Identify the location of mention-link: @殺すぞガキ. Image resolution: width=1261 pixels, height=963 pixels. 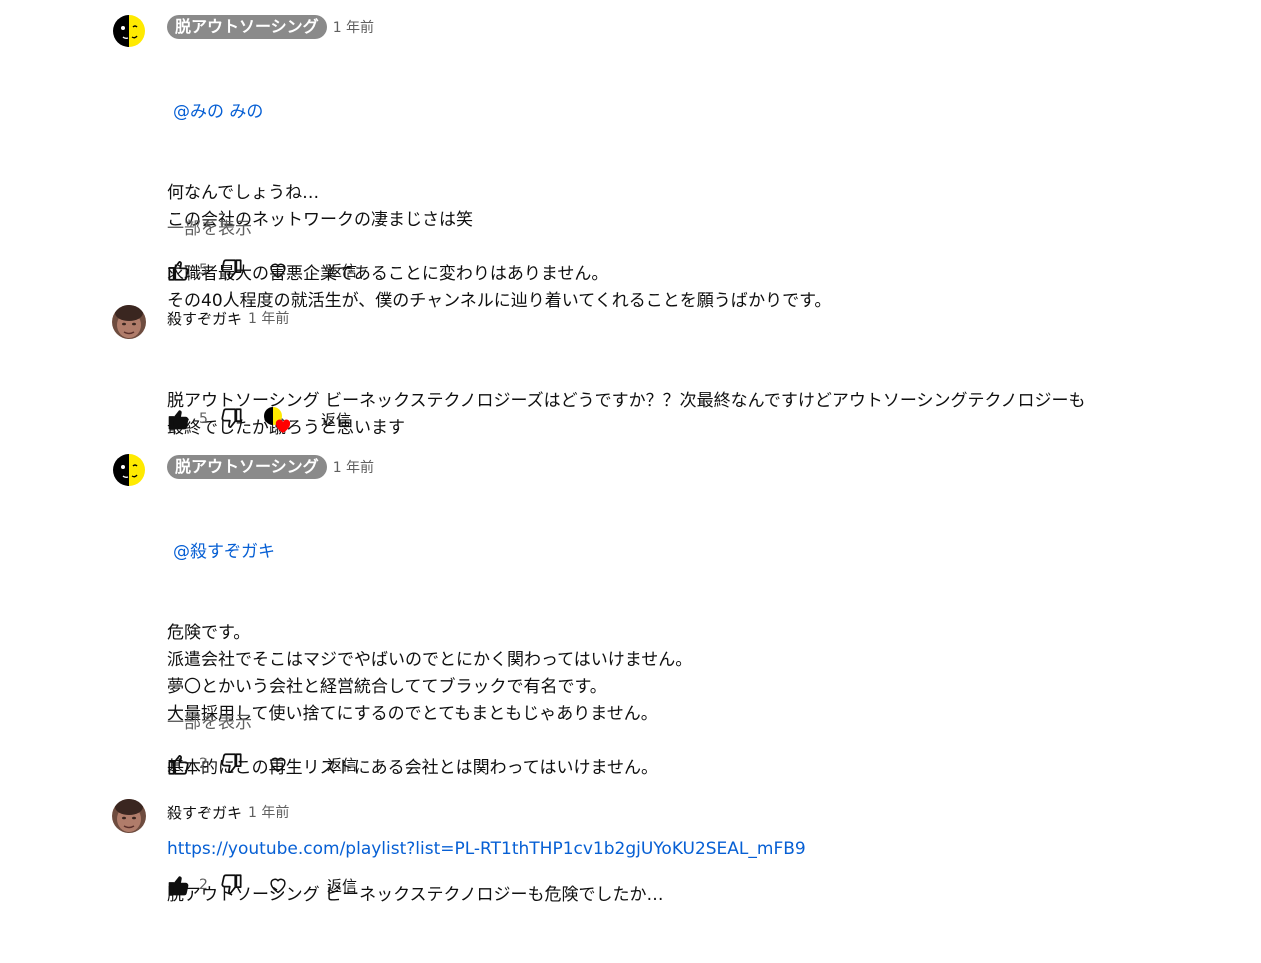
(486, 552).